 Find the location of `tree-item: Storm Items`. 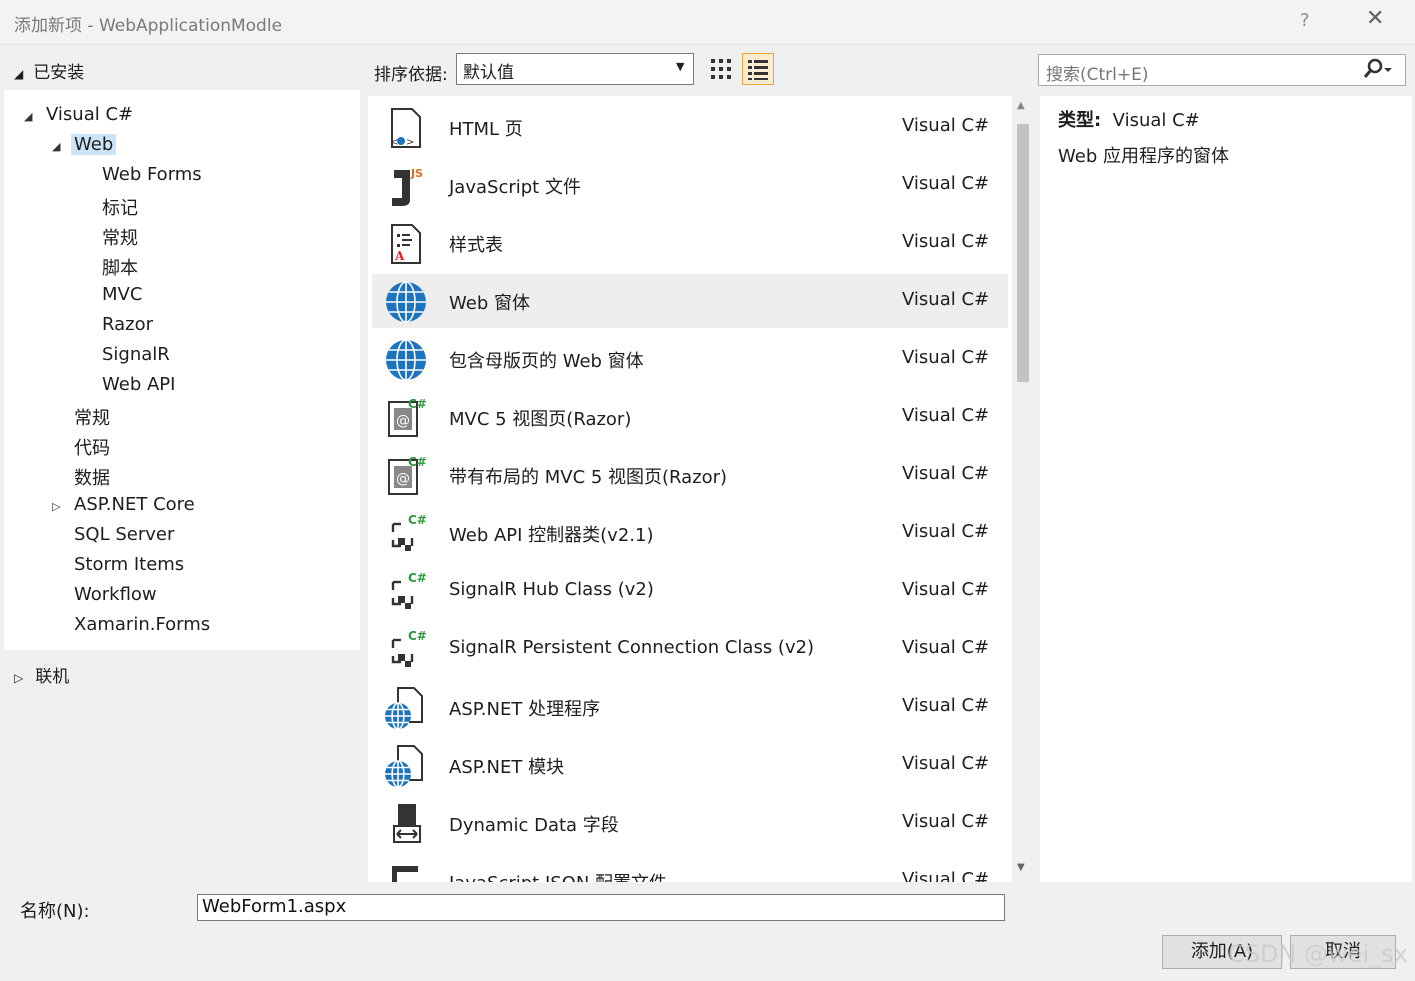

tree-item: Storm Items is located at coordinates (129, 564).